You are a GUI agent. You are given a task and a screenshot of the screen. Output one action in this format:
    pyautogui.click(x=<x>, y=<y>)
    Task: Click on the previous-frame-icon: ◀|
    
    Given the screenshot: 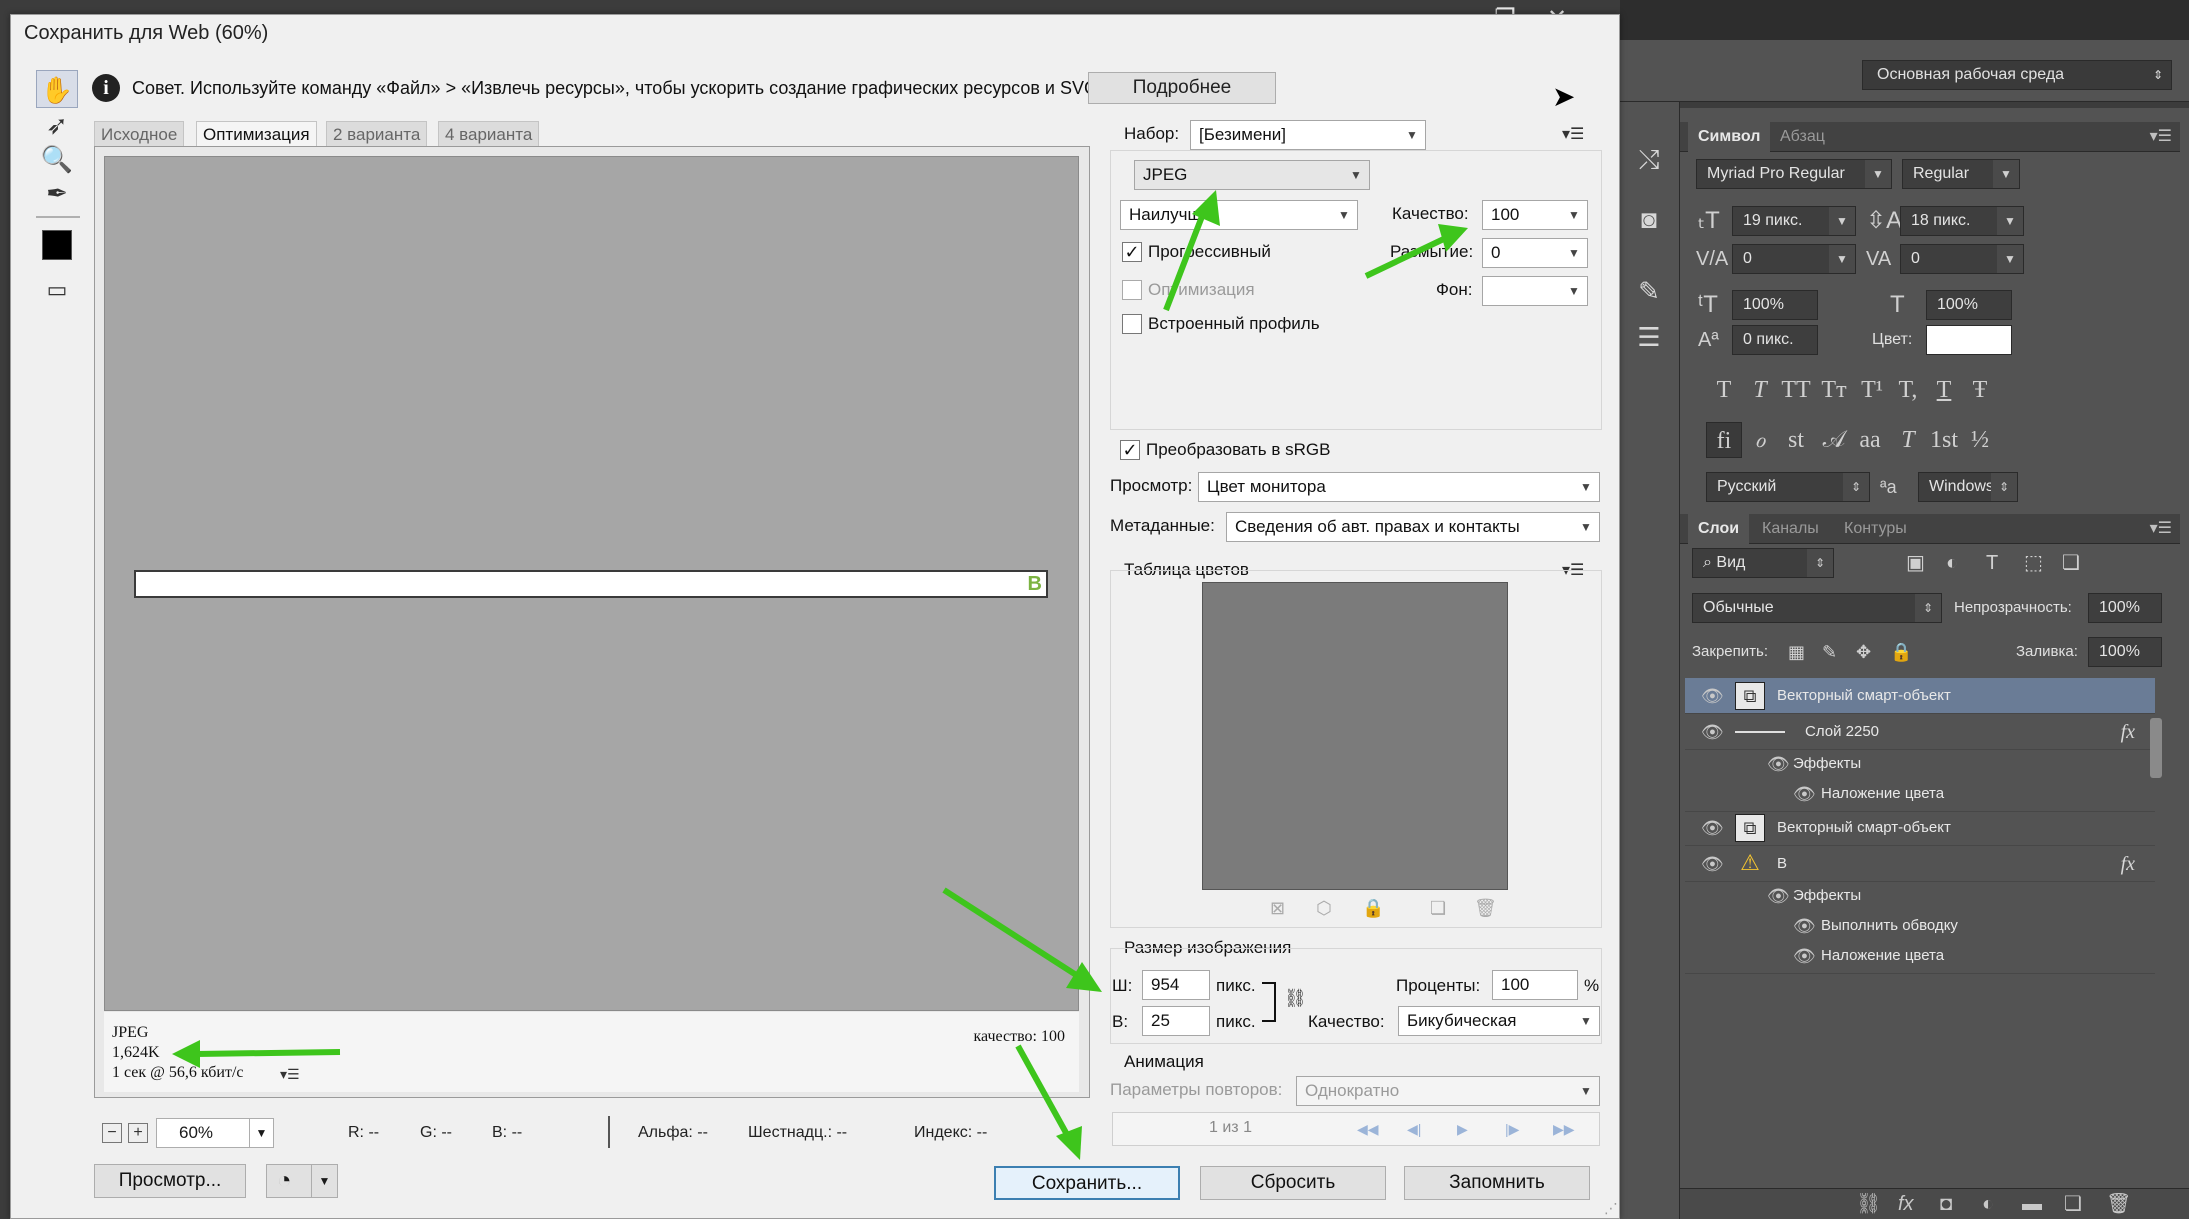 What is the action you would take?
    pyautogui.click(x=1414, y=1129)
    